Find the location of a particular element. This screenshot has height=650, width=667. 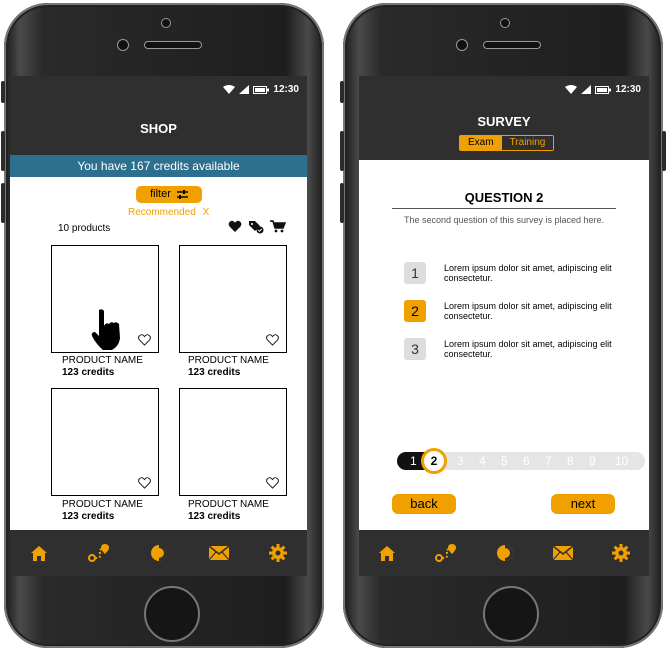

recommended-label: Recommended is located at coordinates (162, 212).